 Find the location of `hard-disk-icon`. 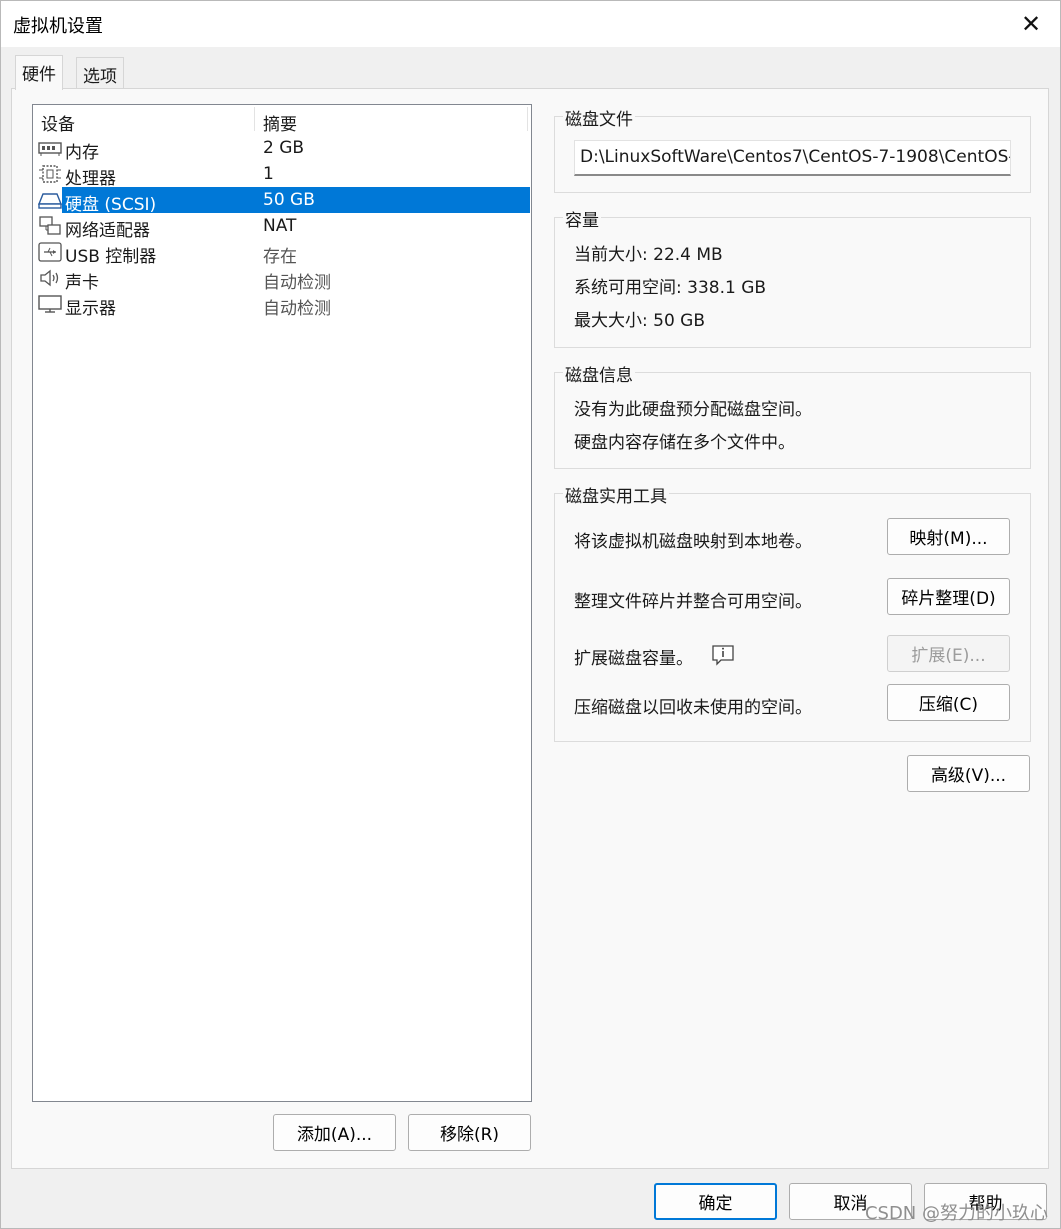

hard-disk-icon is located at coordinates (50, 200).